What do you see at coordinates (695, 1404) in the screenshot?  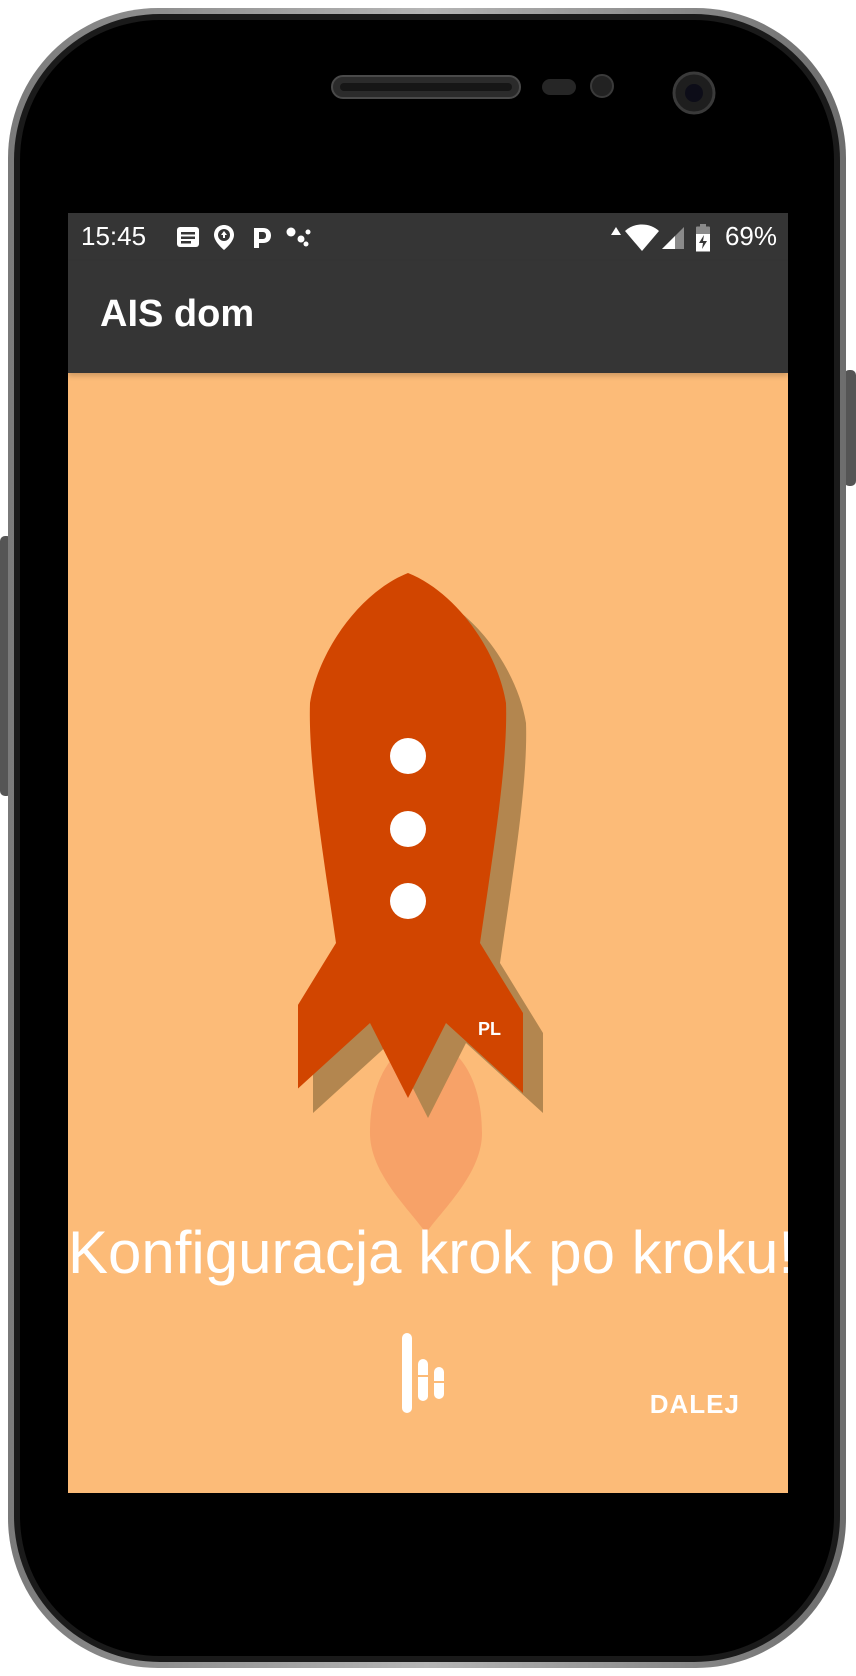 I see `next-button: DALEJ` at bounding box center [695, 1404].